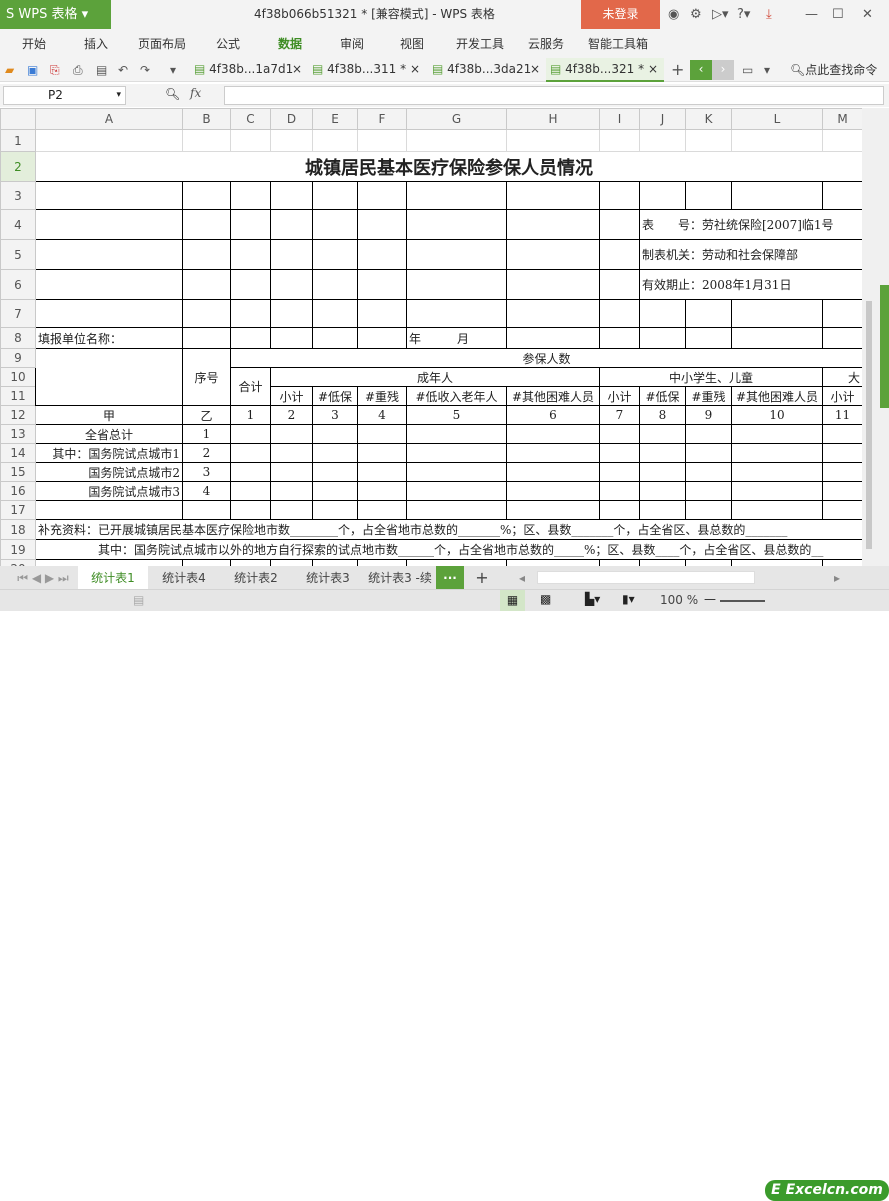 This screenshot has height=1201, width=889. Describe the element at coordinates (18, 415) in the screenshot. I see `row-header: 12` at that location.